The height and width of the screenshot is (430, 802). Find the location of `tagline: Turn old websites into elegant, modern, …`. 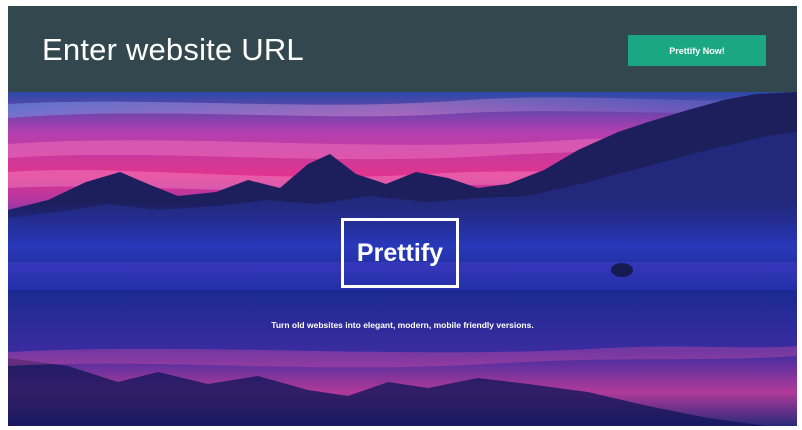

tagline: Turn old websites into elegant, modern, … is located at coordinates (402, 325).